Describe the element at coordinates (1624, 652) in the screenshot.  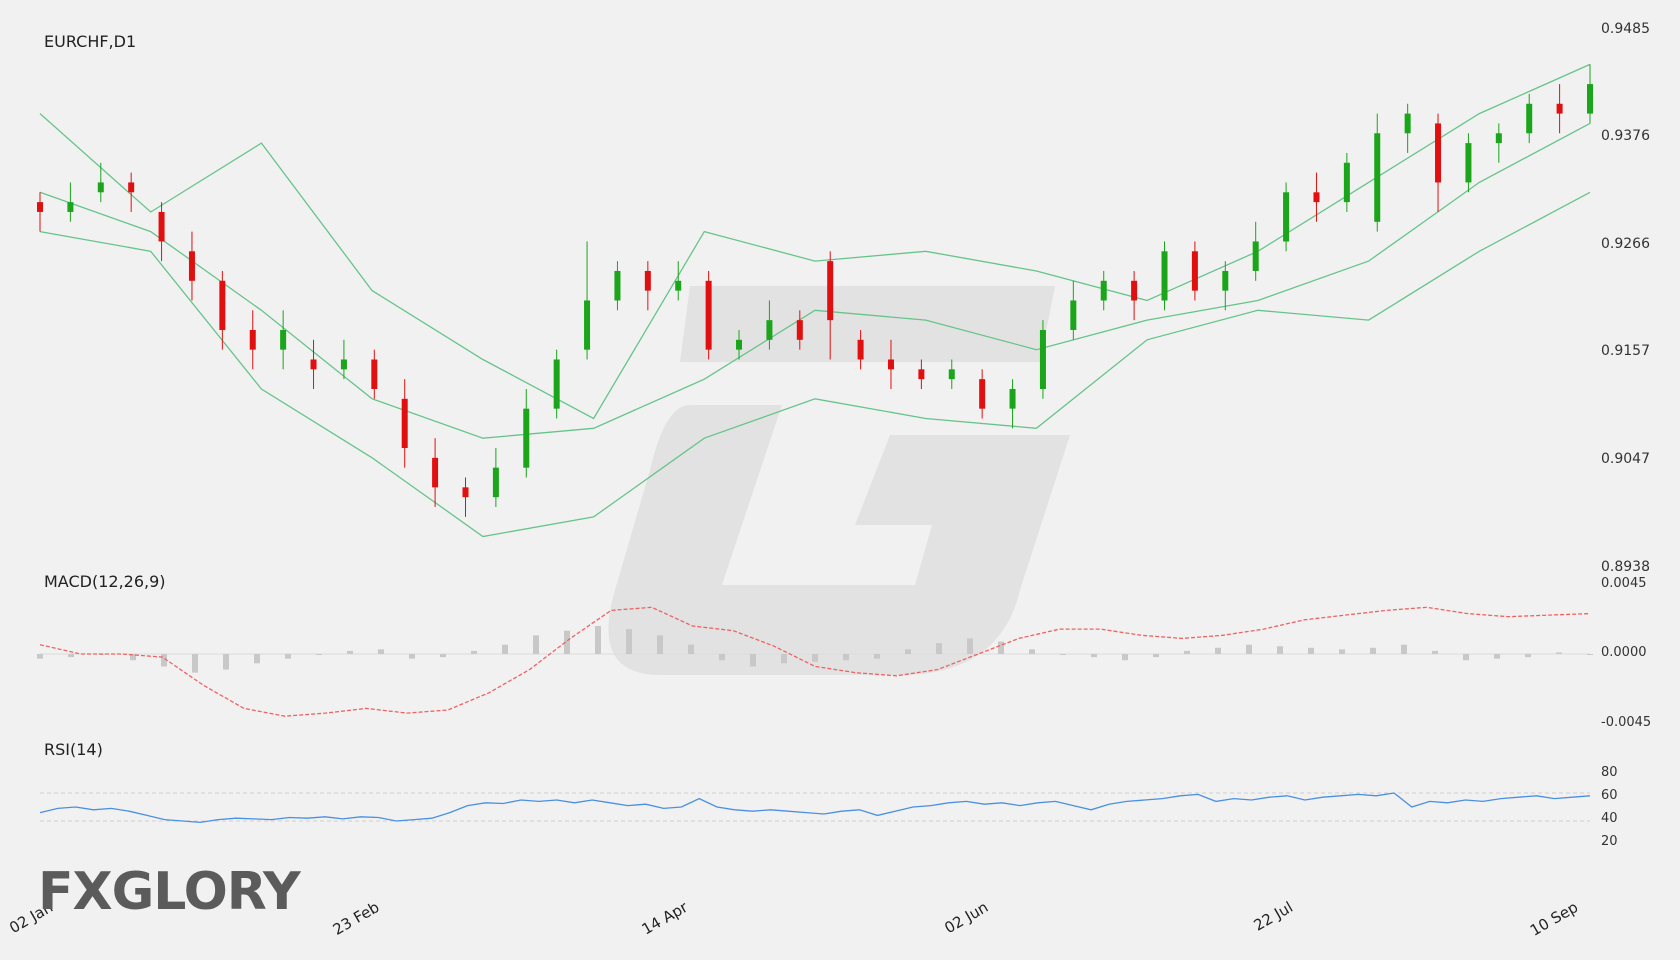
I see `macd-tick: 0.0000` at that location.